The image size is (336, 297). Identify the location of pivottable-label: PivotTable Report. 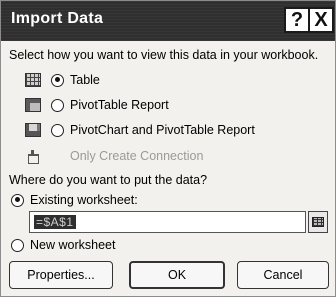
(119, 105).